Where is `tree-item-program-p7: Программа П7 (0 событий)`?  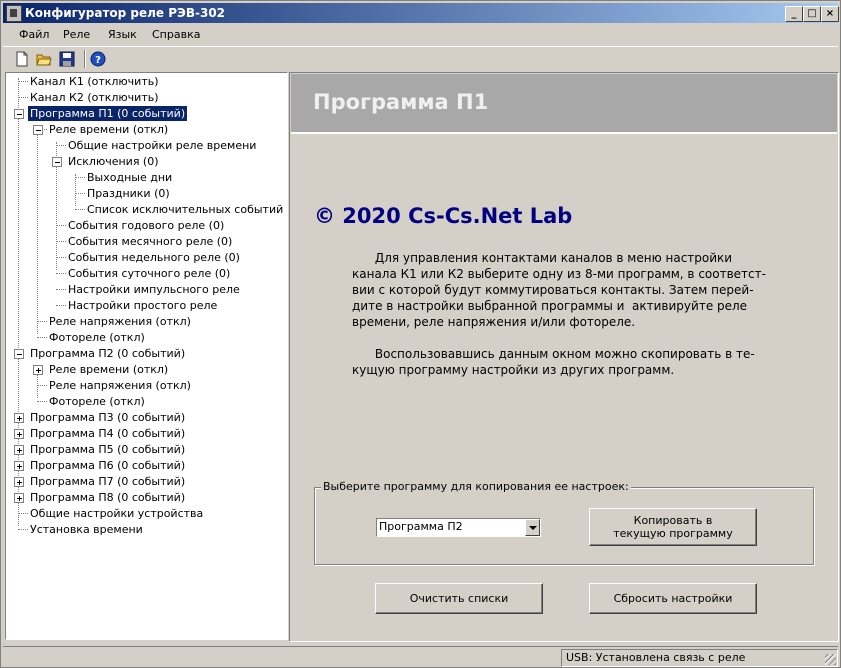
tree-item-program-p7: Программа П7 (0 событий) is located at coordinates (107, 481).